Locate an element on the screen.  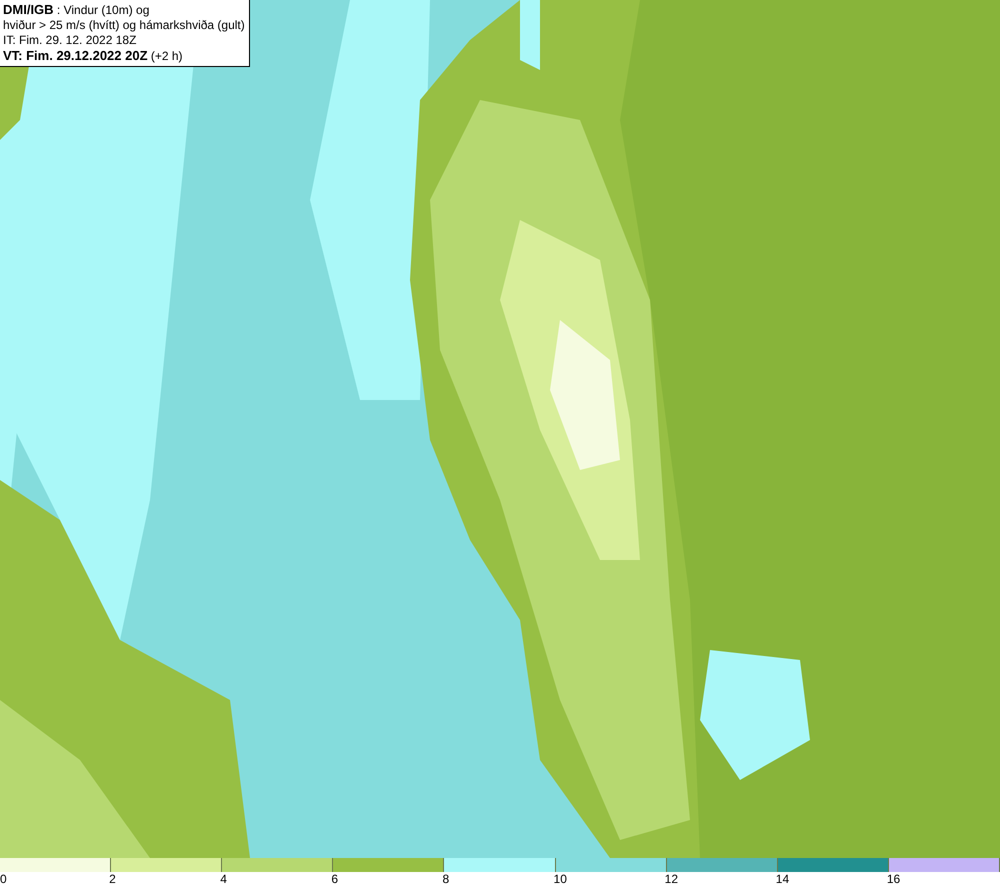
legend-label: 0 is located at coordinates (3, 879).